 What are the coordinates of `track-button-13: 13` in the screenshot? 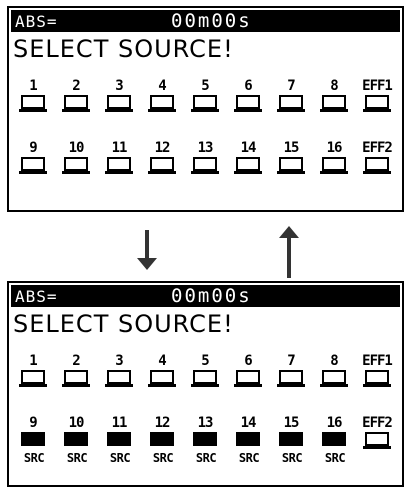 It's located at (207, 160).